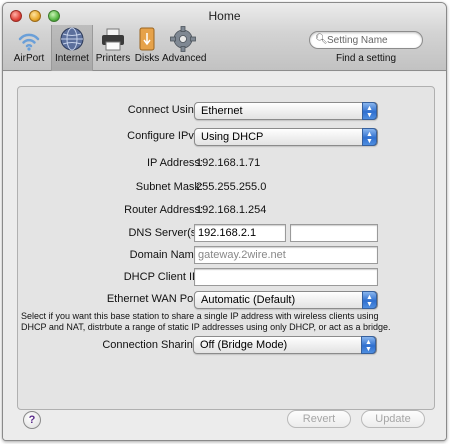 This screenshot has height=444, width=450. I want to click on ethernet-wan-port-popup: Automatic (Default) ▲ ▼, so click(286, 300).